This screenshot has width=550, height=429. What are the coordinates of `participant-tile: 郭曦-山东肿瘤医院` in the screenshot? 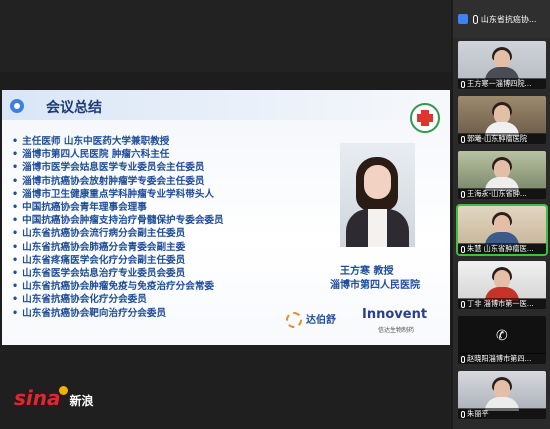 It's located at (502, 120).